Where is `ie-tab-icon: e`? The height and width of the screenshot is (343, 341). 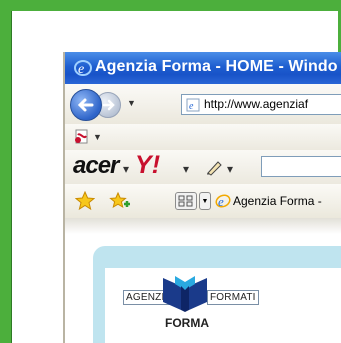 ie-tab-icon: e is located at coordinates (223, 201).